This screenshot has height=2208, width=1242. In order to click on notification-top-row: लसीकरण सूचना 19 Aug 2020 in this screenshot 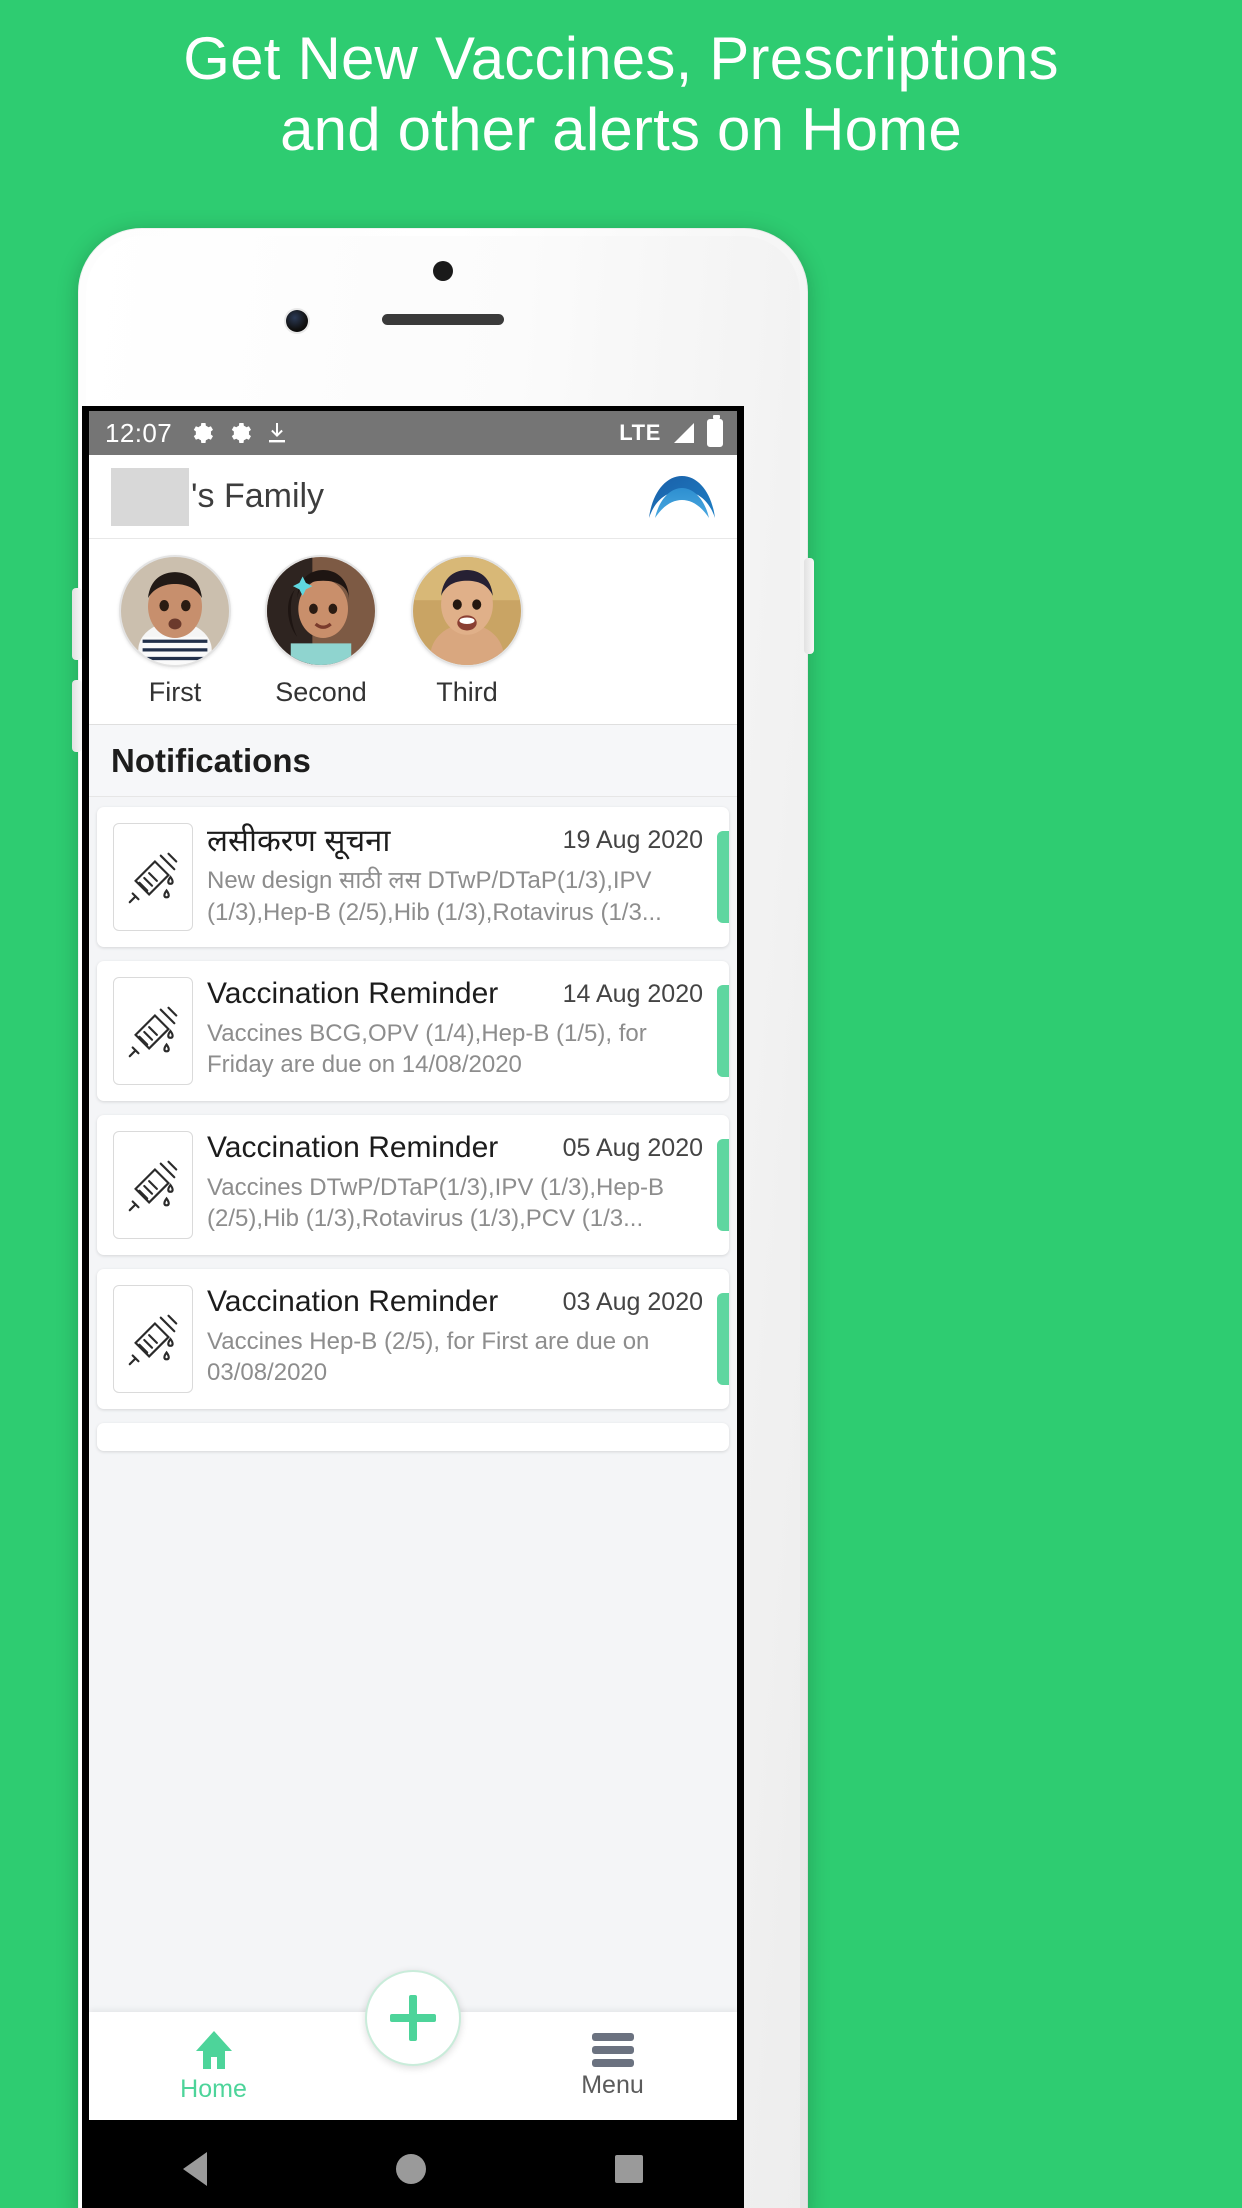, I will do `click(455, 841)`.